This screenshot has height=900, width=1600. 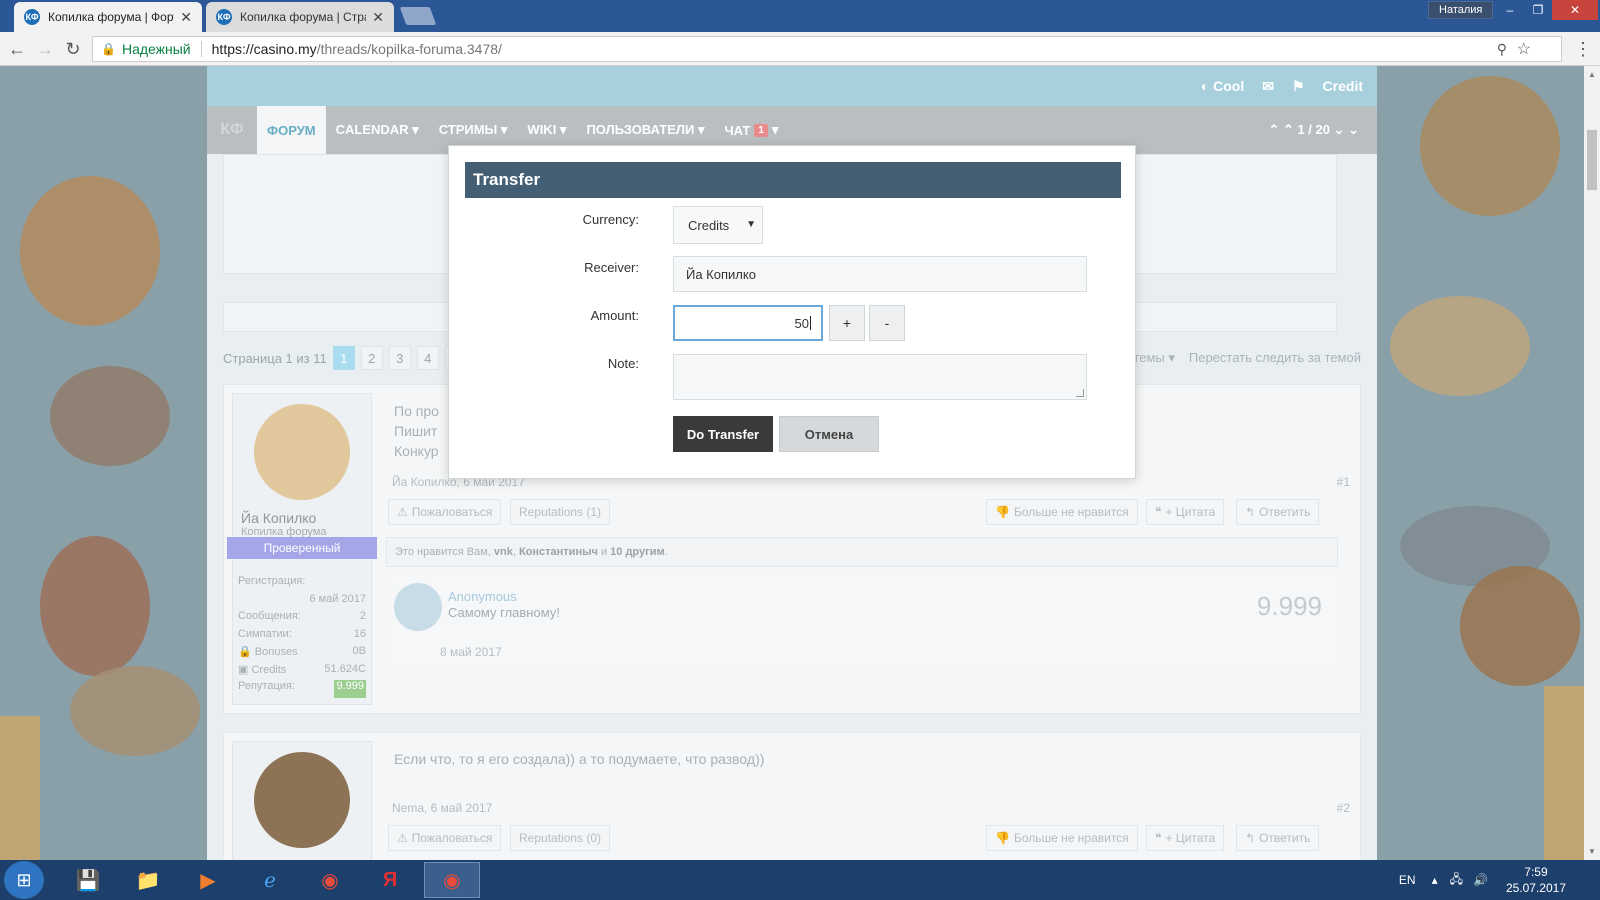 I want to click on currency-value: Credits, so click(x=709, y=225).